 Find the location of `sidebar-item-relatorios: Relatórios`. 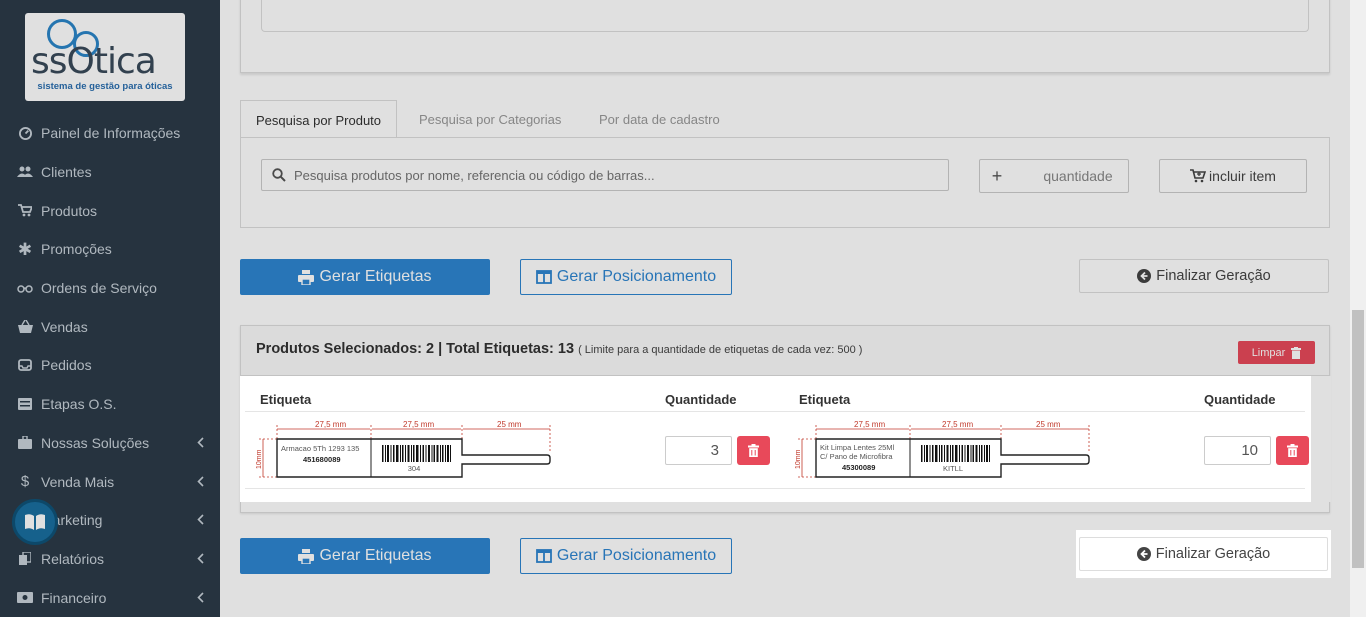

sidebar-item-relatorios: Relatórios is located at coordinates (110, 559).